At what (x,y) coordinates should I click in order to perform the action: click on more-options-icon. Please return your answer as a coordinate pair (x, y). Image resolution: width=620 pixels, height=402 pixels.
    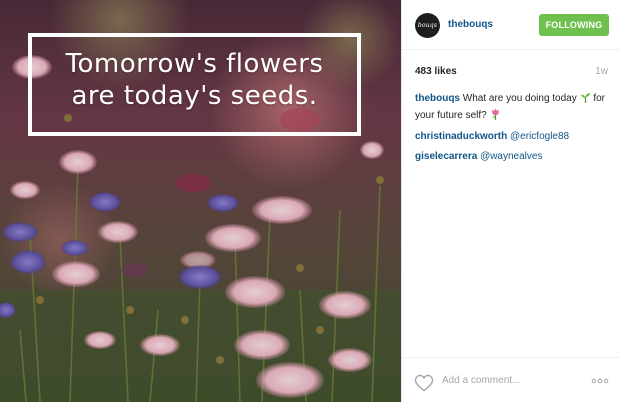
    Looking at the image, I should click on (600, 381).